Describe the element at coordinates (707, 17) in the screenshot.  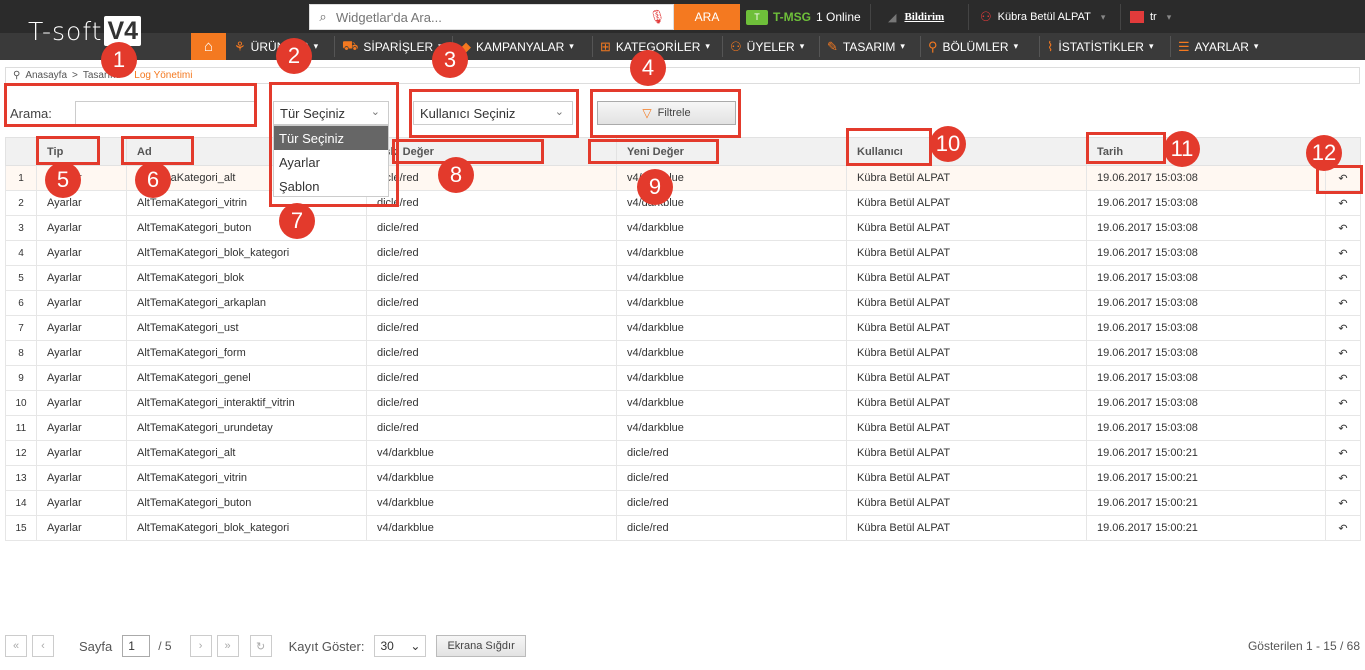
I see `search-button: ARA` at that location.